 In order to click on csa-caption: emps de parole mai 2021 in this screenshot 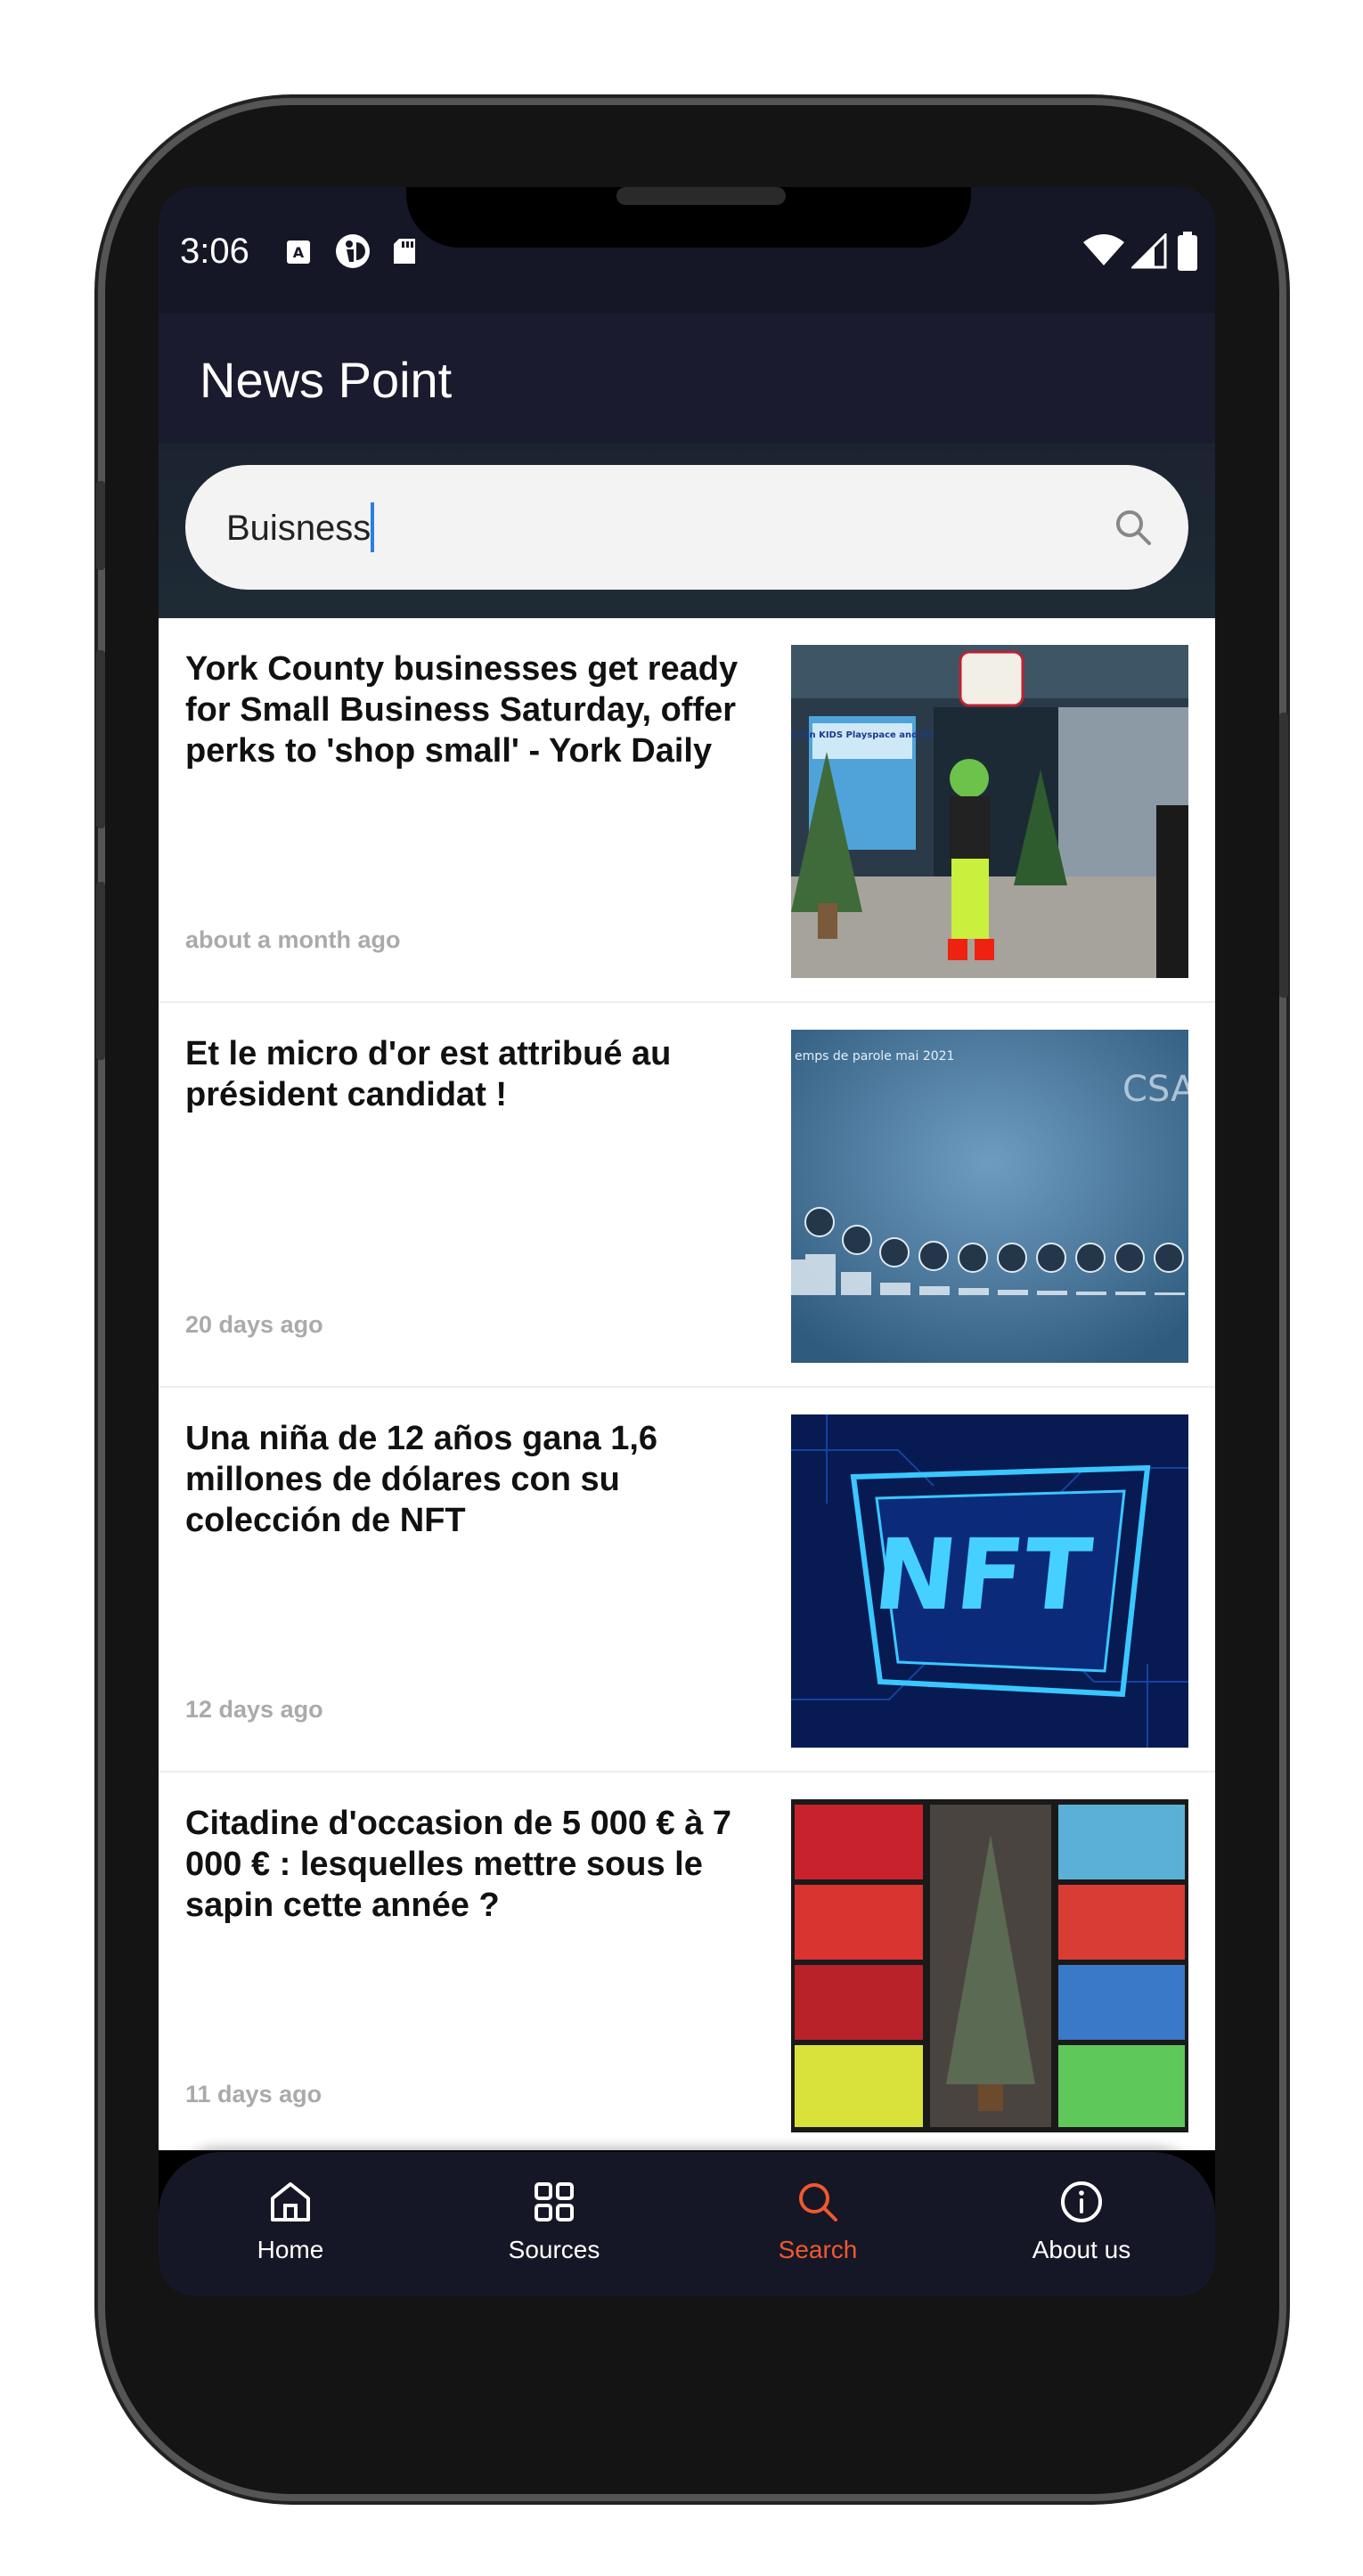, I will do `click(875, 1056)`.